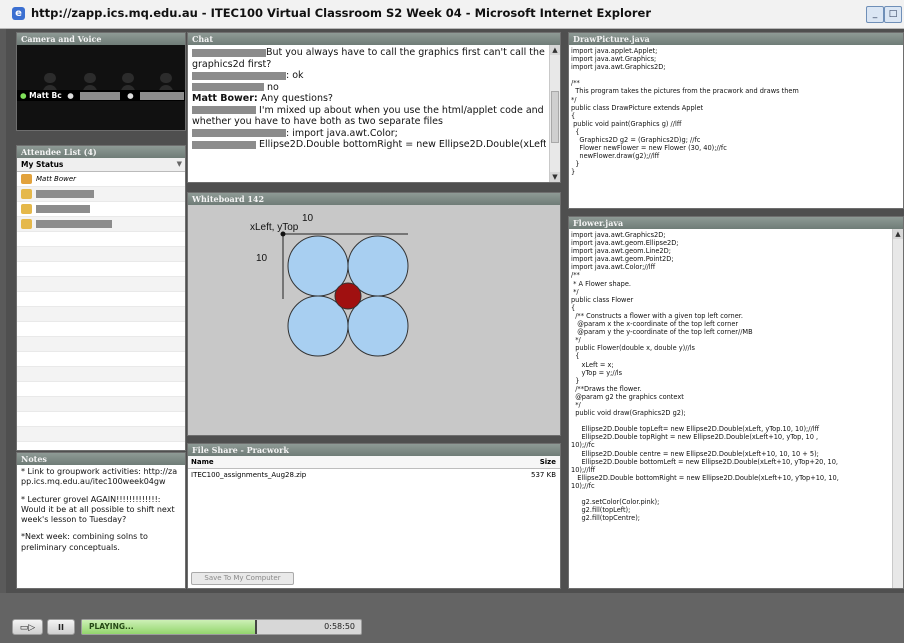 The width and height of the screenshot is (904, 643). I want to click on whiteboard-pod-title: Whiteboard 142, so click(374, 199).